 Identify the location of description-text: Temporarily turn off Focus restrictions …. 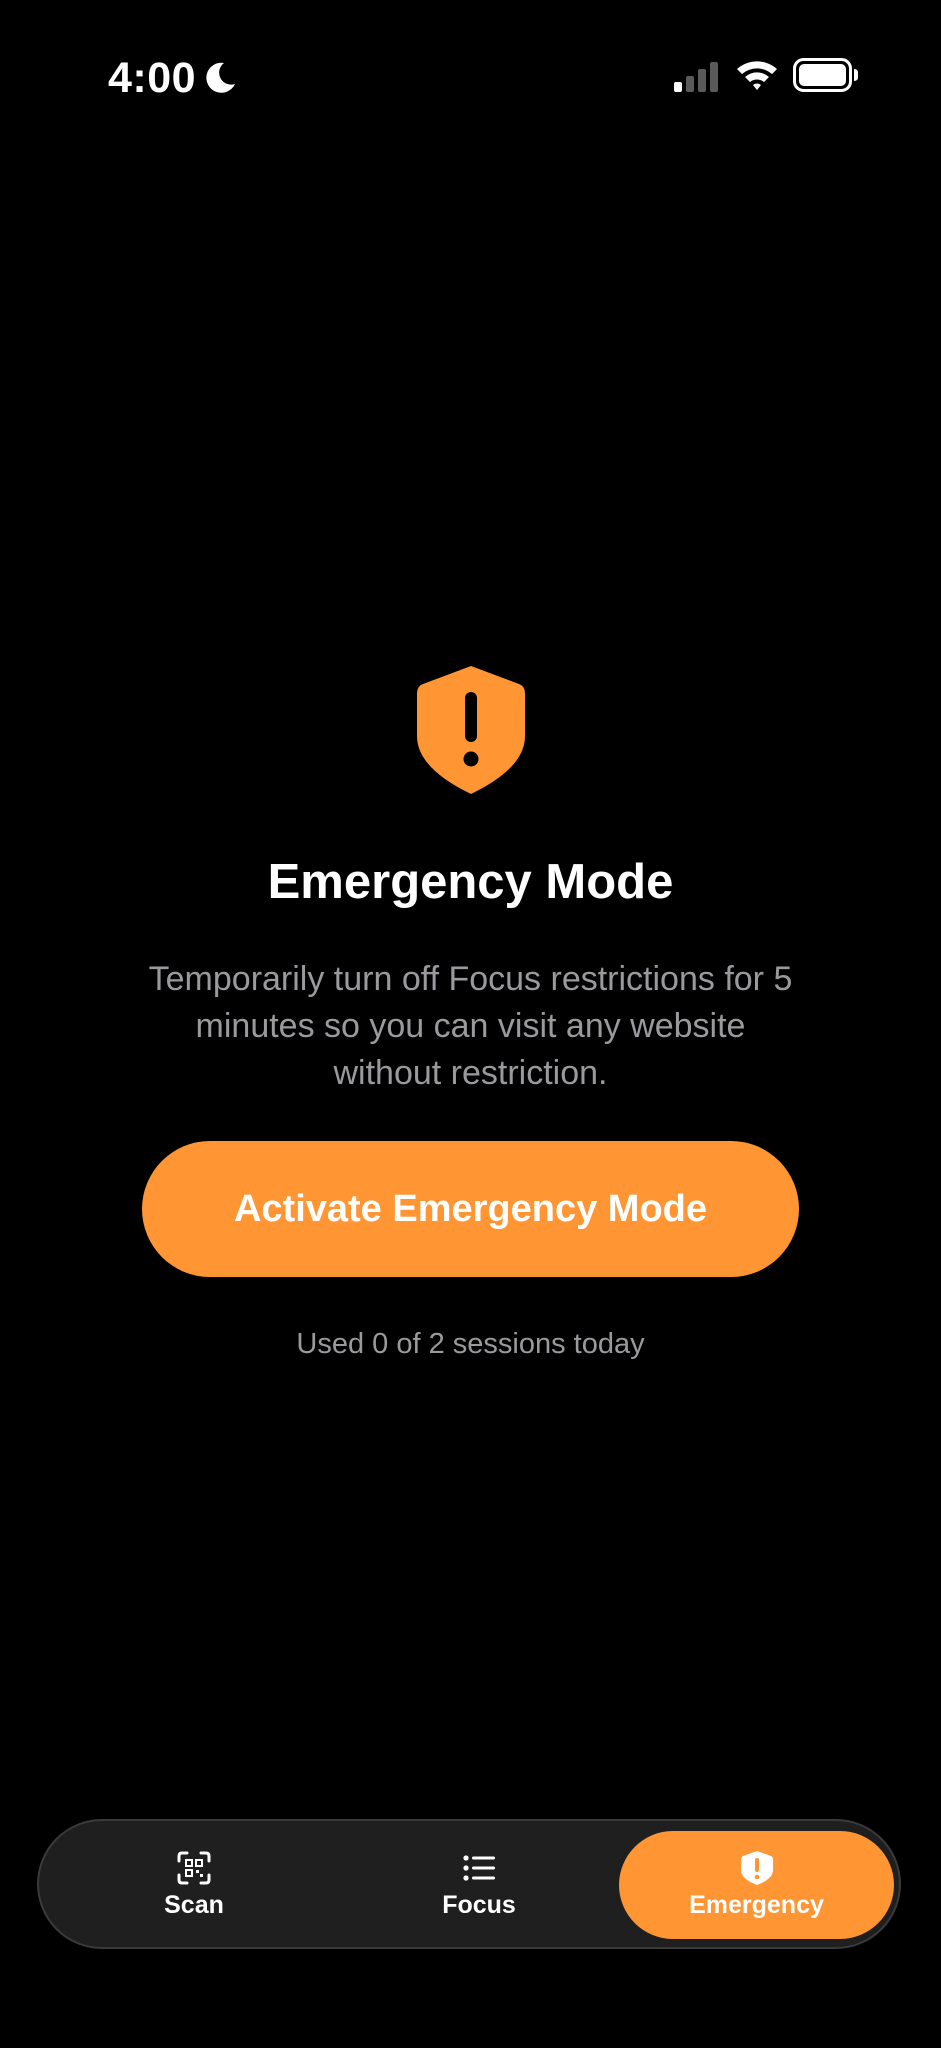
(470, 1026).